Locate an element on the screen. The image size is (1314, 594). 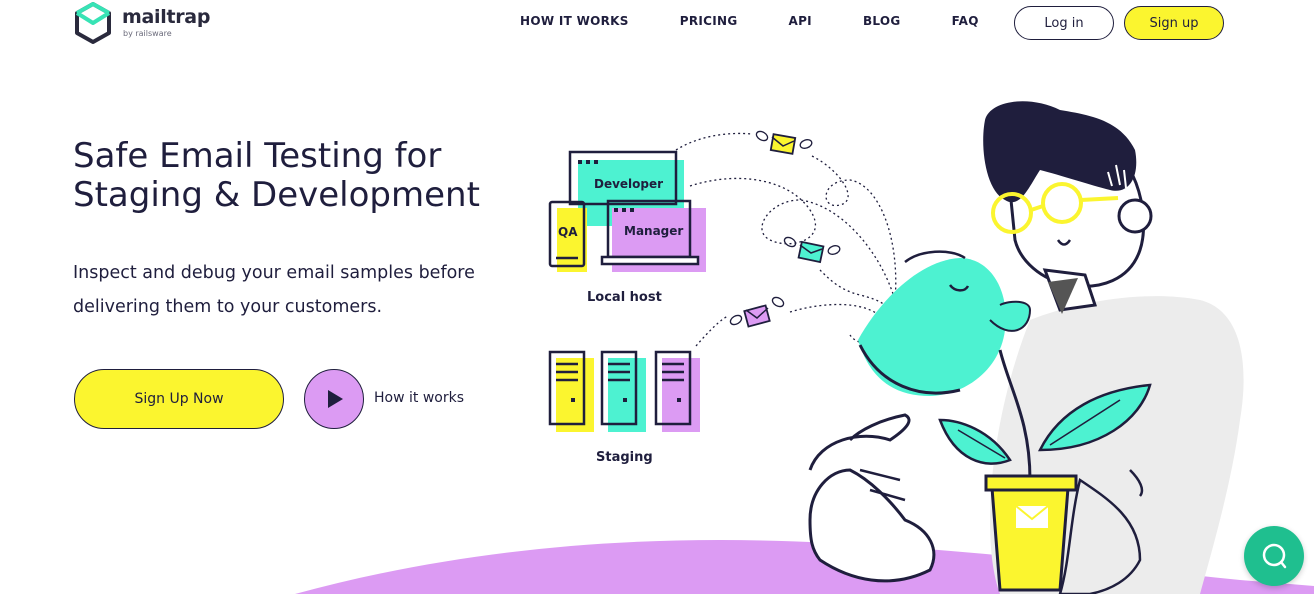
server-purple is located at coordinates (677, 391).